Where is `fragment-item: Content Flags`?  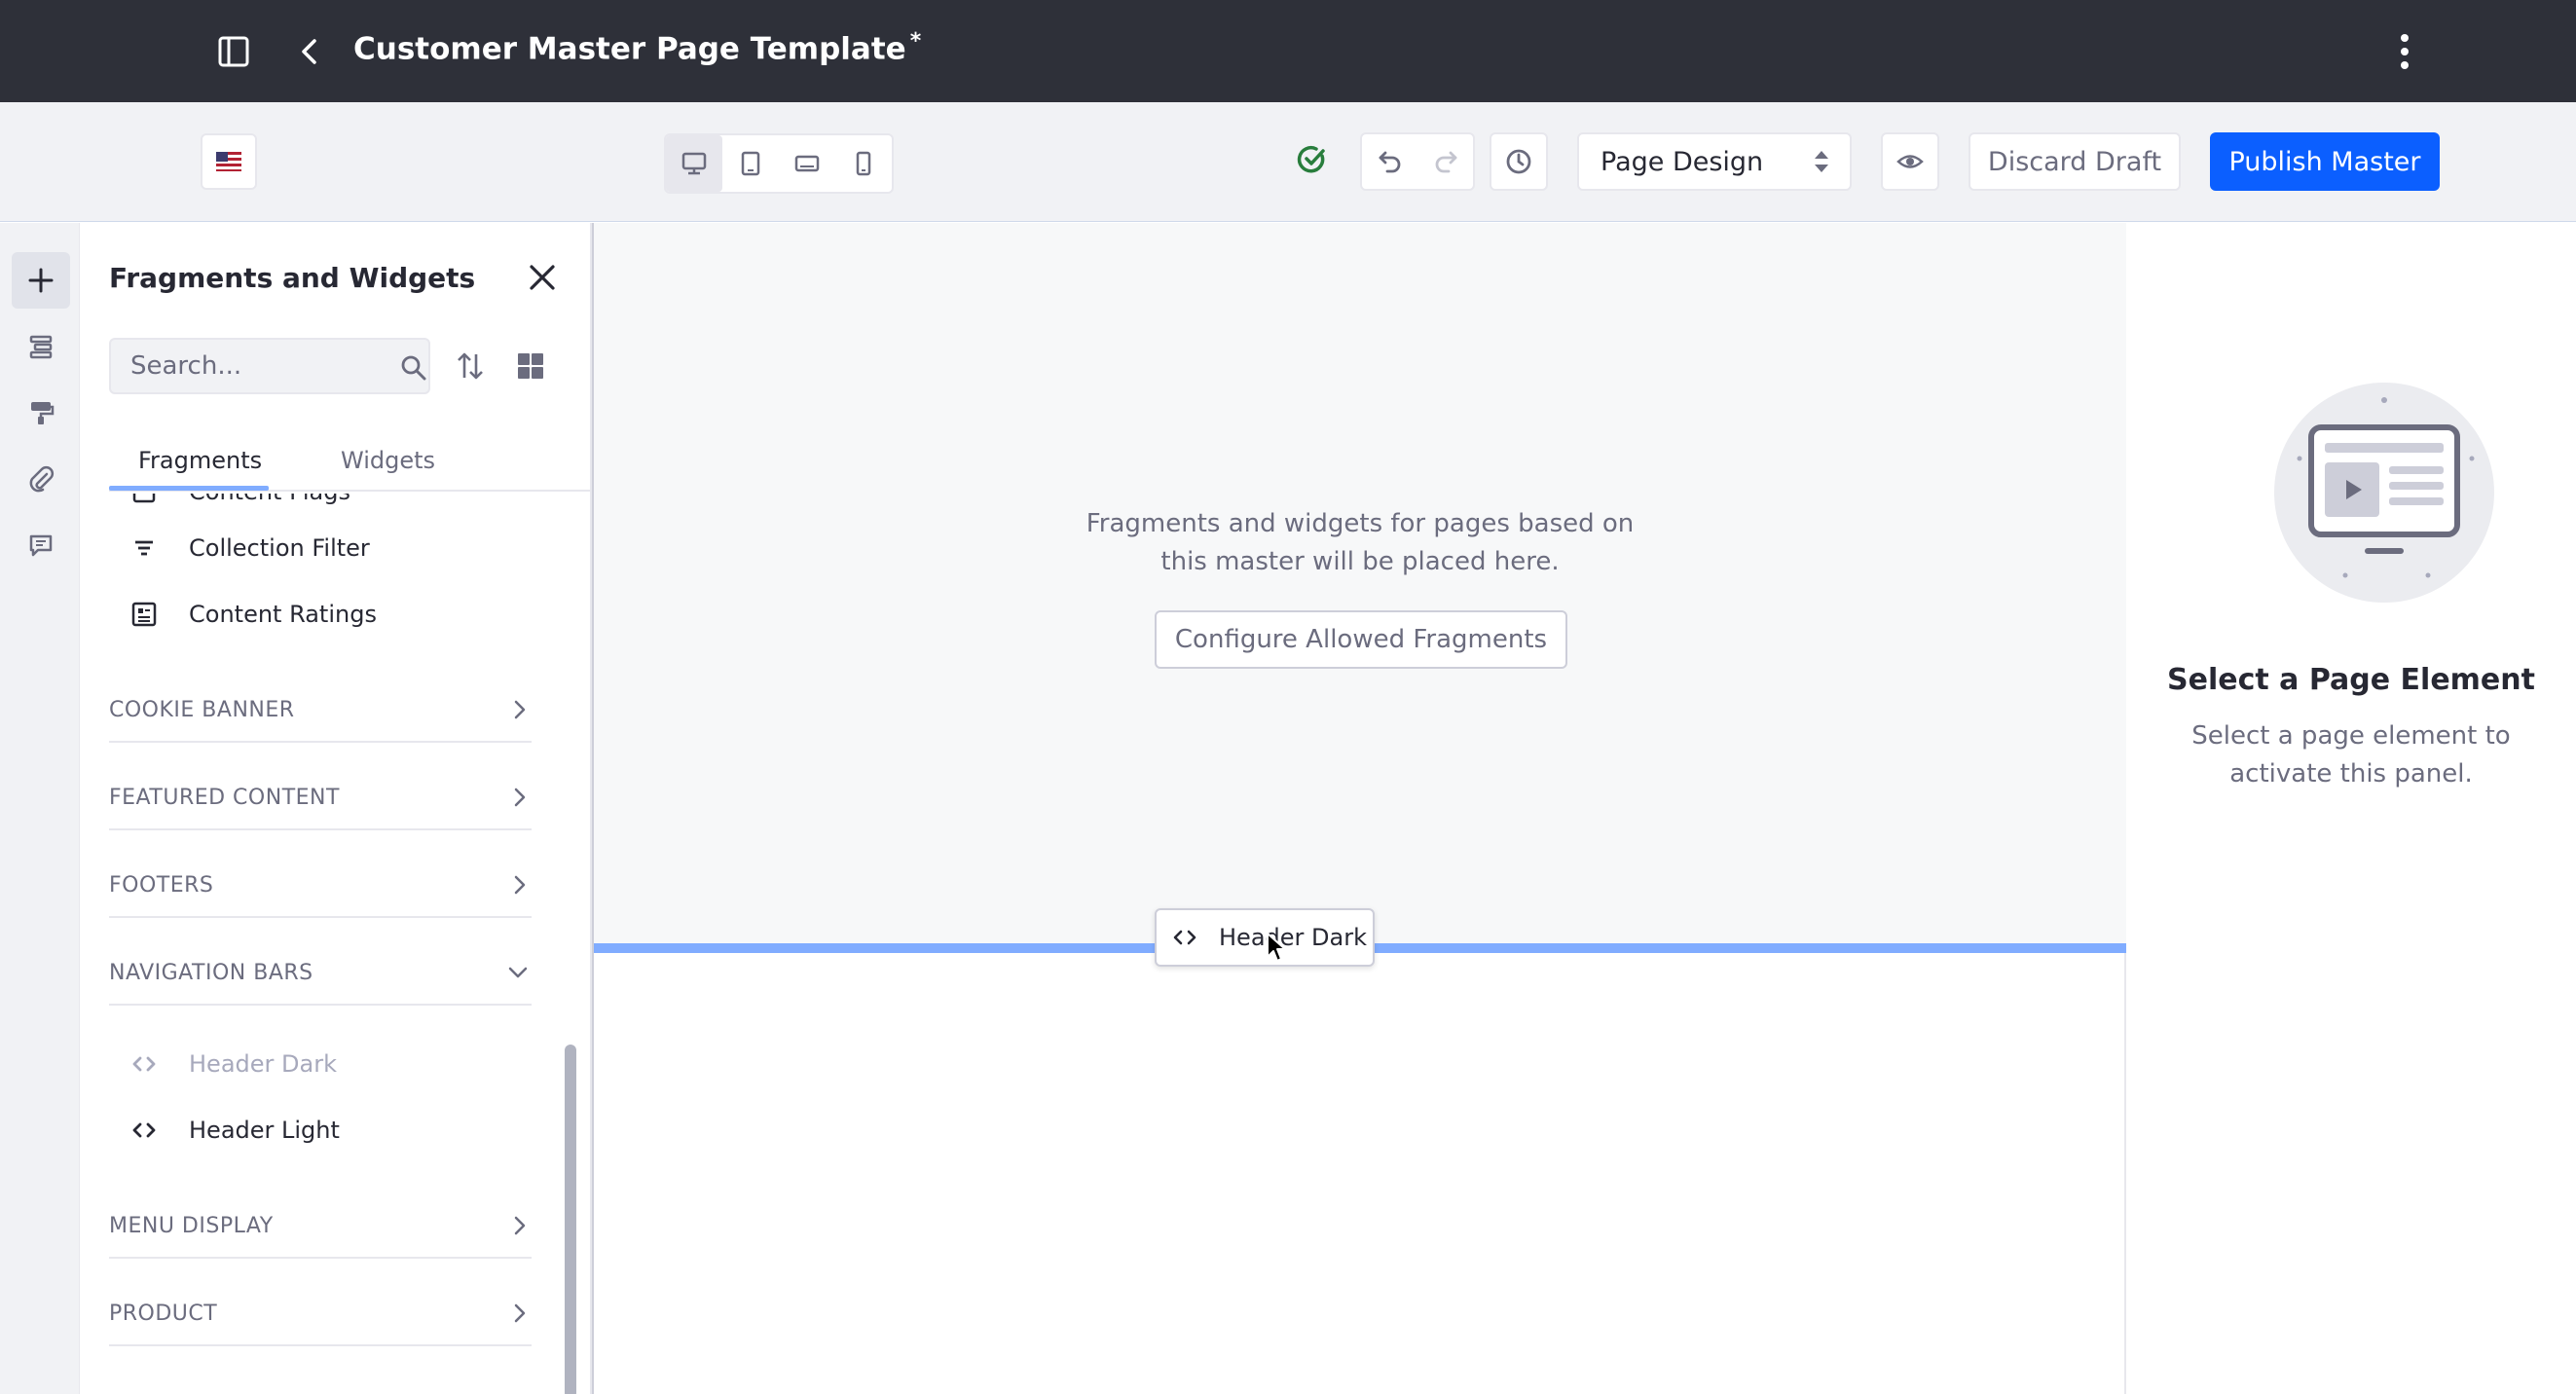
fragment-item: Content Flags is located at coordinates (239, 503).